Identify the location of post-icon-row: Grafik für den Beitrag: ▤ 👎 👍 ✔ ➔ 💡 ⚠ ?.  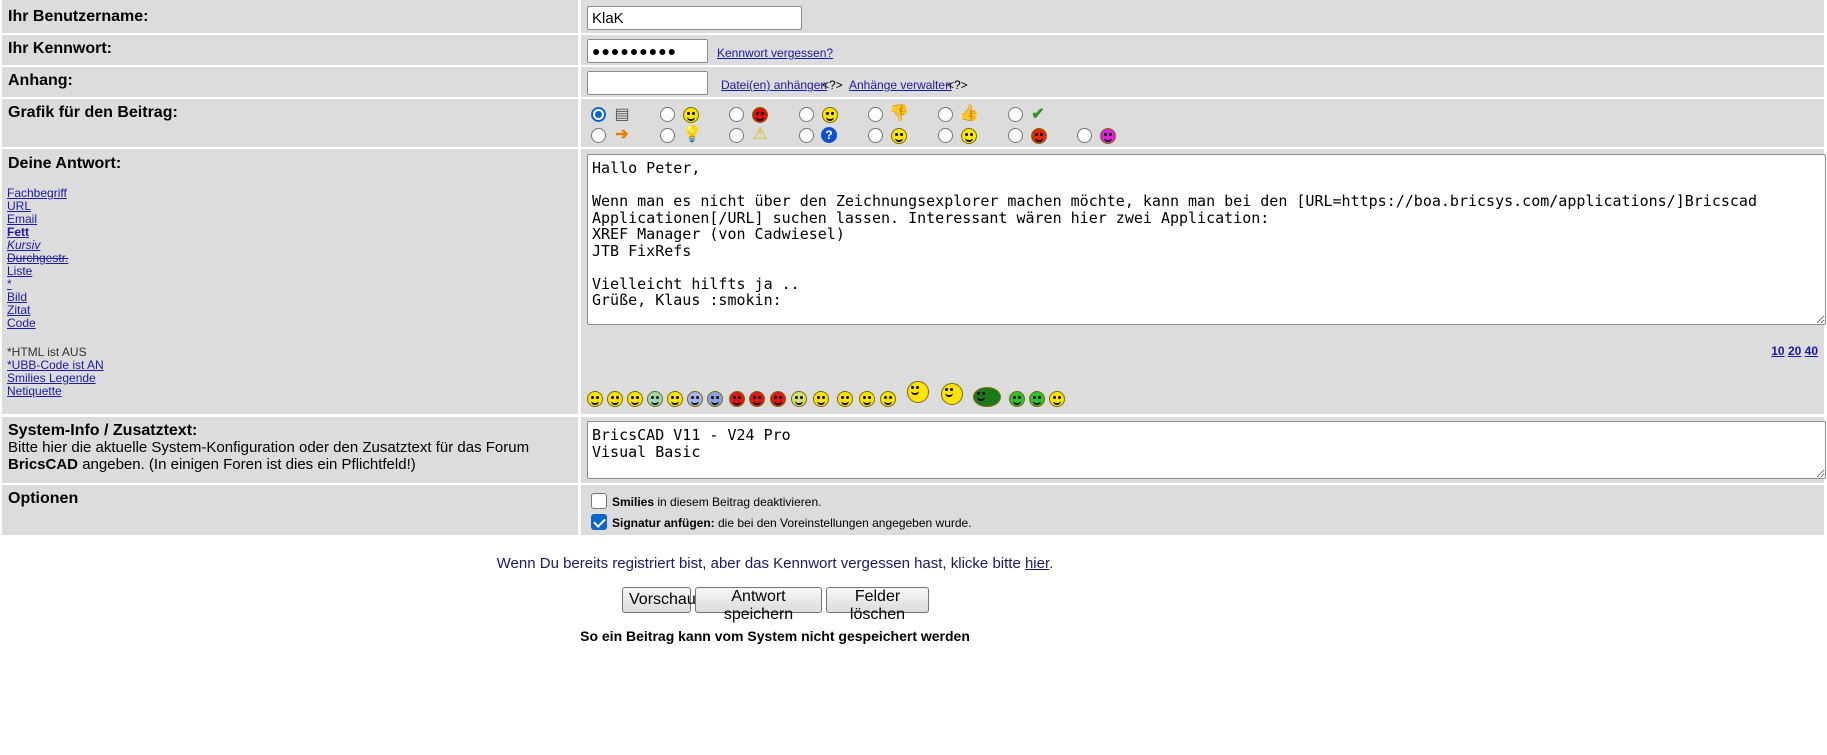
(913, 123).